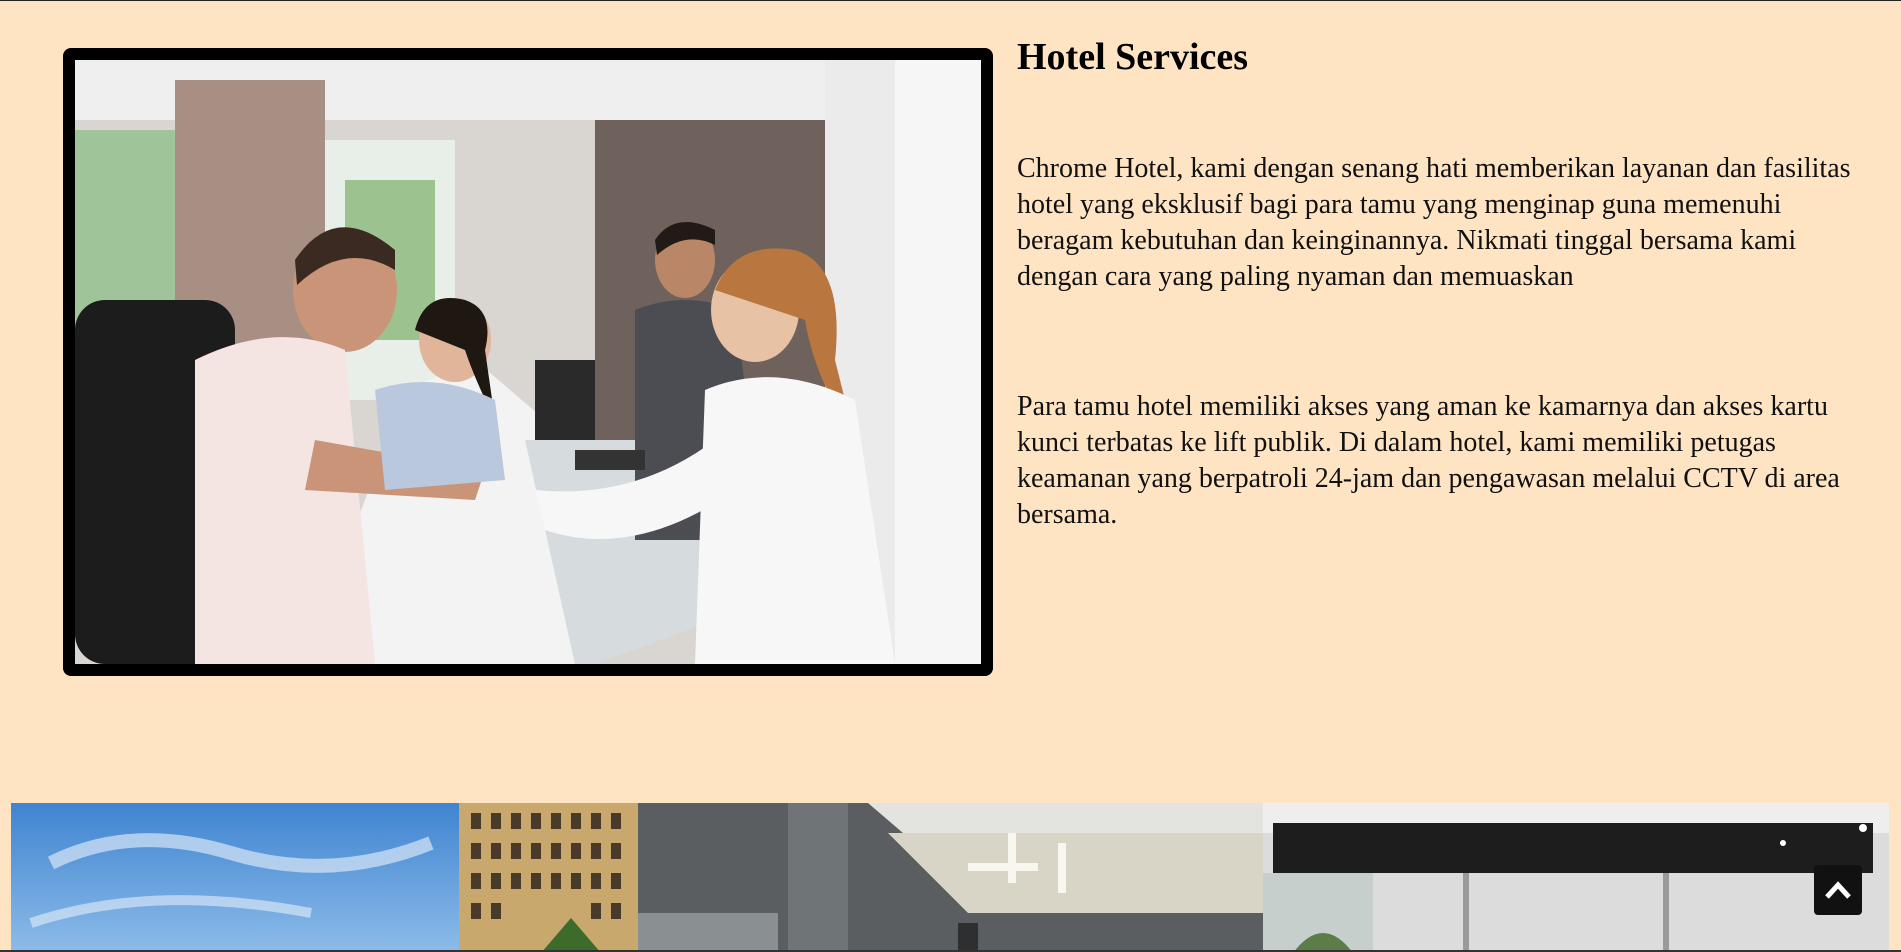 The width and height of the screenshot is (1901, 952). I want to click on scroll-to-top-button, so click(1838, 890).